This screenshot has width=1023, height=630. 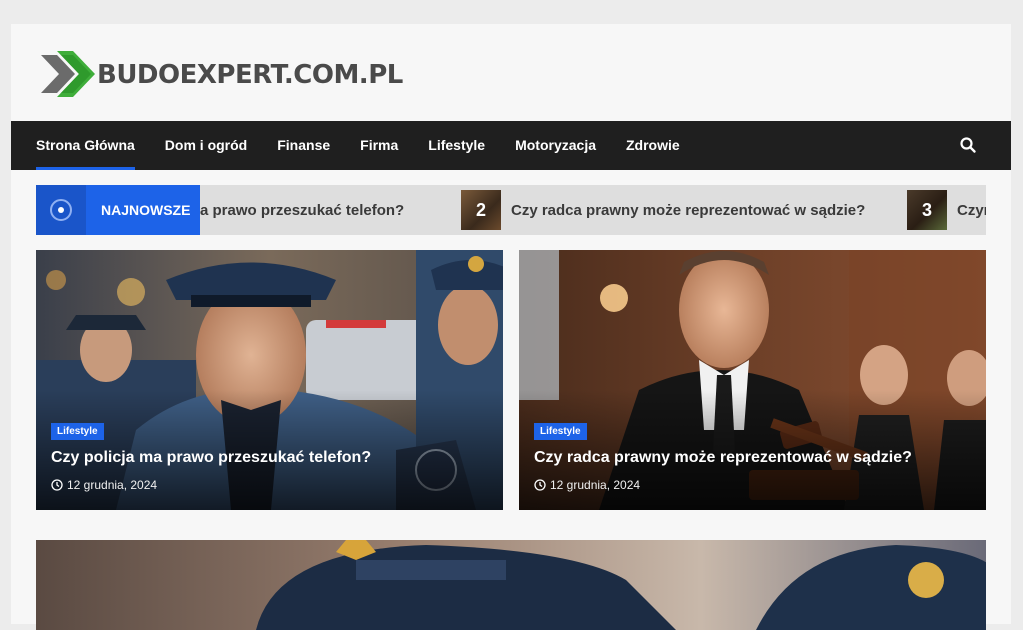 I want to click on ticker-thumbnail: 3, so click(x=927, y=210).